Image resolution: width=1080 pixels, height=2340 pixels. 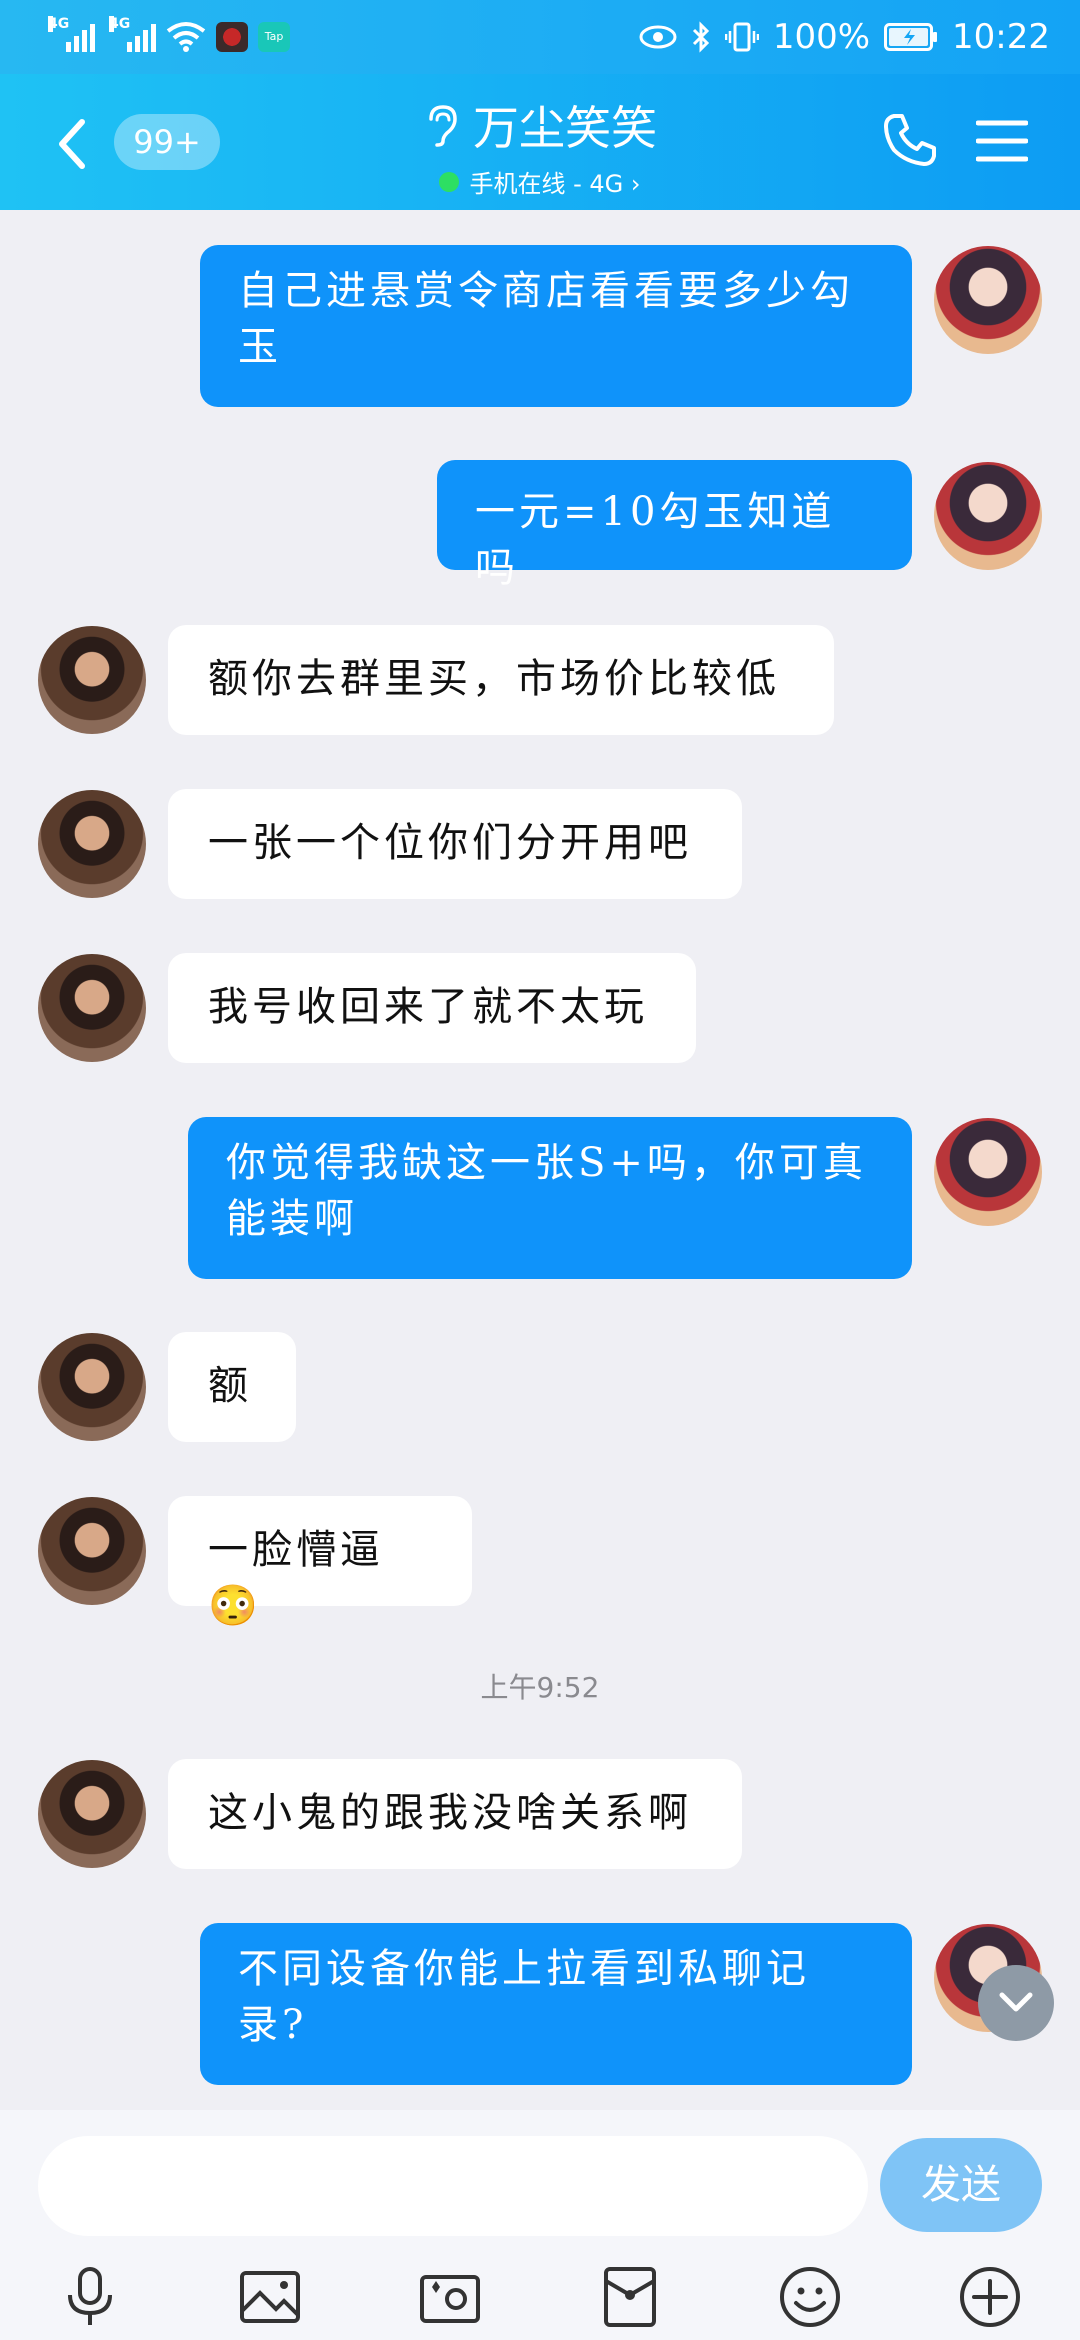 I want to click on message-bubble-received: 一脸懵逼😳, so click(x=320, y=1562).